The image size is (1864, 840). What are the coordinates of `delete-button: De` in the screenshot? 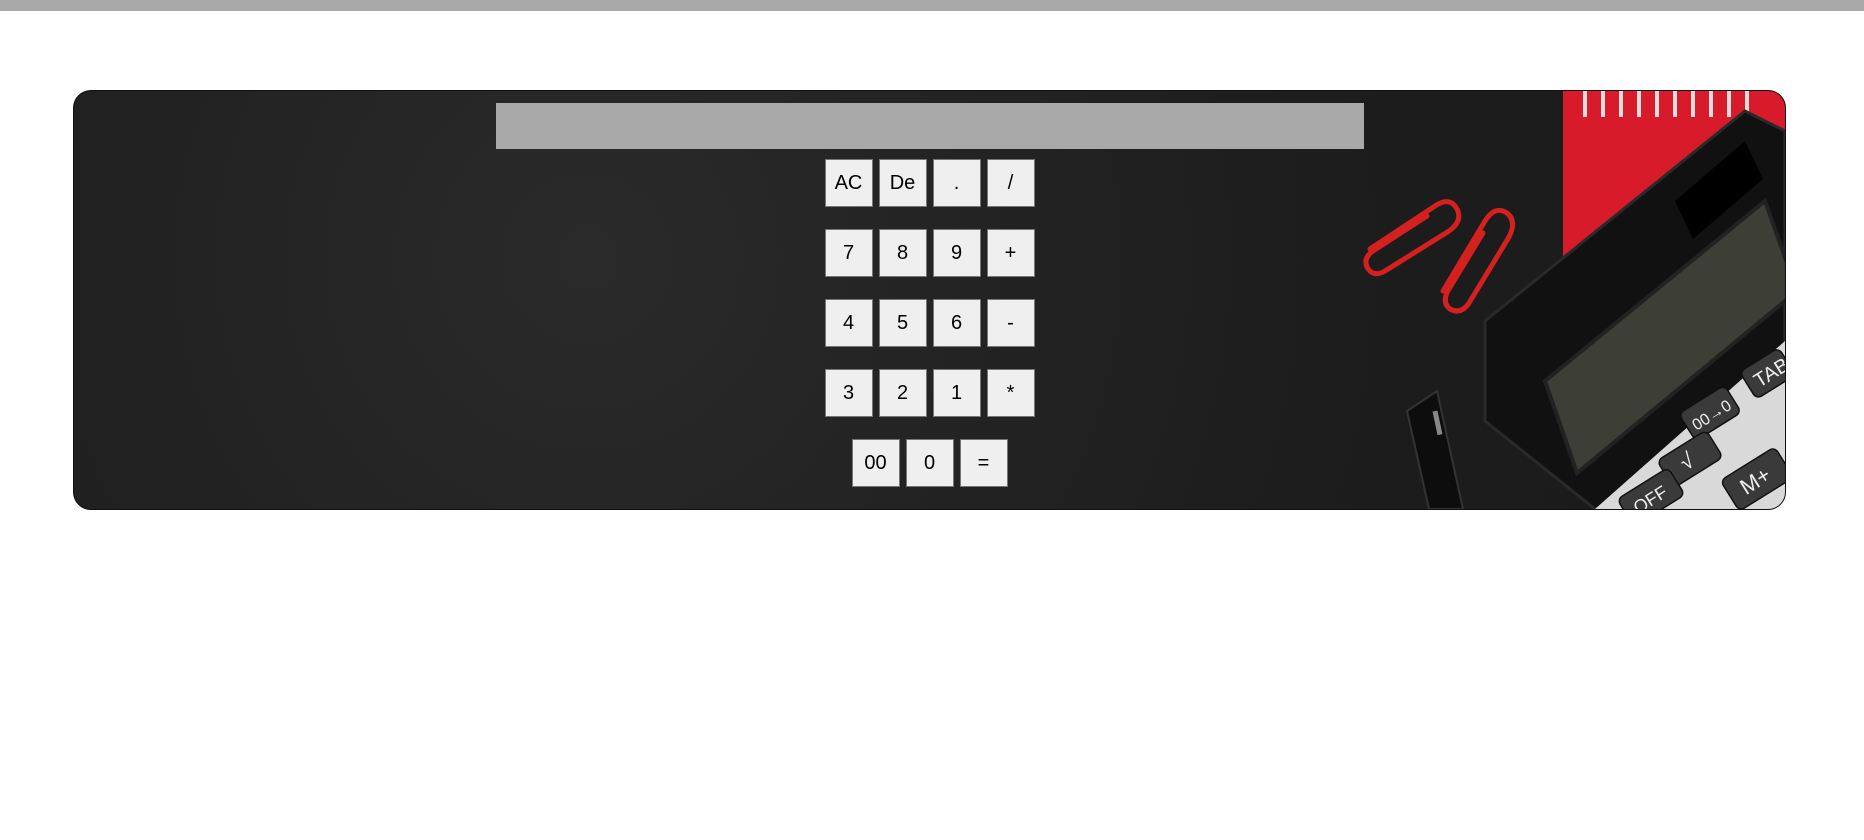 It's located at (902, 183).